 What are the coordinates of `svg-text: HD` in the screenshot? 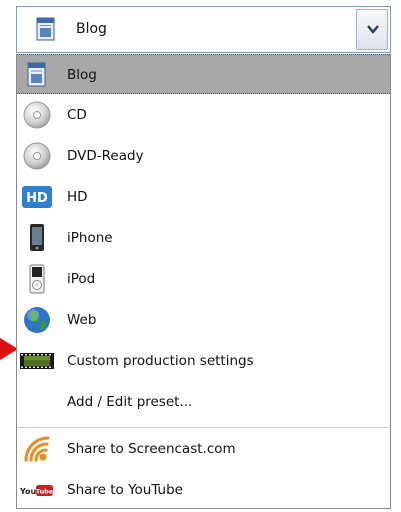 It's located at (37, 198).